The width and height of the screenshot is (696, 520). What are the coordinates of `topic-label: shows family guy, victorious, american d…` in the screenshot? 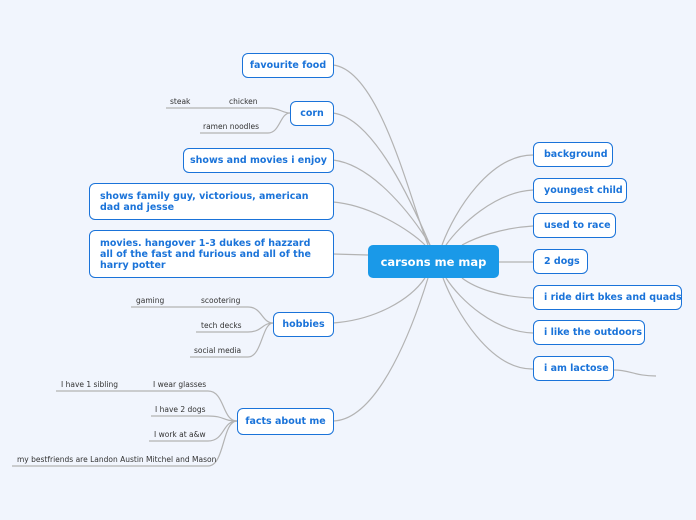 It's located at (204, 201).